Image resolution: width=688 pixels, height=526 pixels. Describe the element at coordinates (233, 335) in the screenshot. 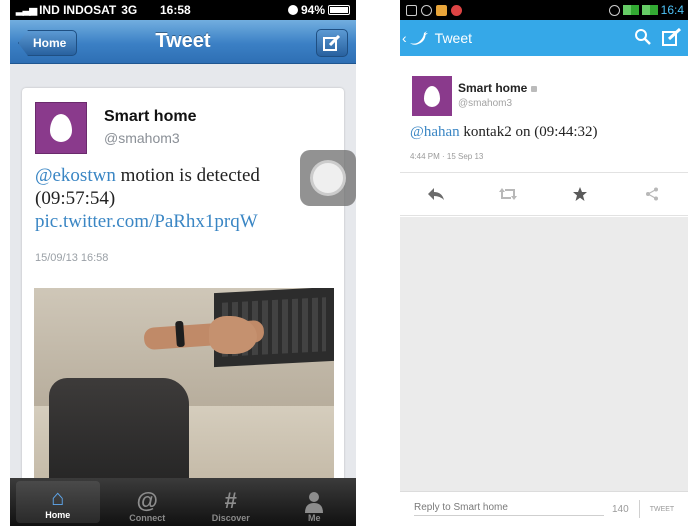

I see `photo-hand` at that location.